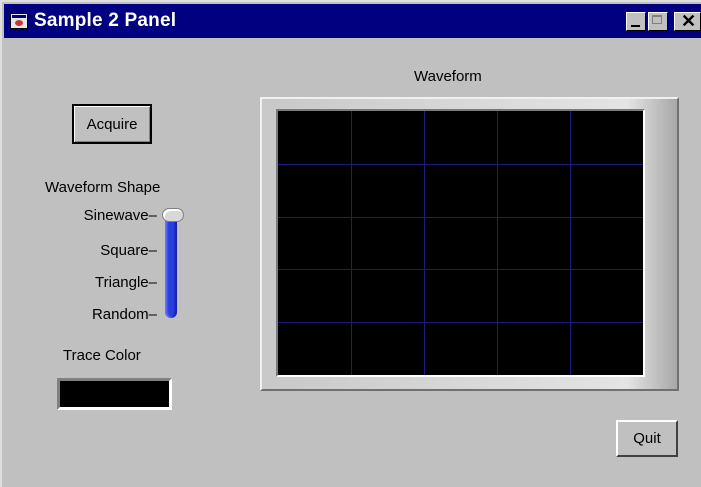 This screenshot has width=701, height=487. Describe the element at coordinates (105, 20) in the screenshot. I see `window-title: Sample 2 Panel` at that location.